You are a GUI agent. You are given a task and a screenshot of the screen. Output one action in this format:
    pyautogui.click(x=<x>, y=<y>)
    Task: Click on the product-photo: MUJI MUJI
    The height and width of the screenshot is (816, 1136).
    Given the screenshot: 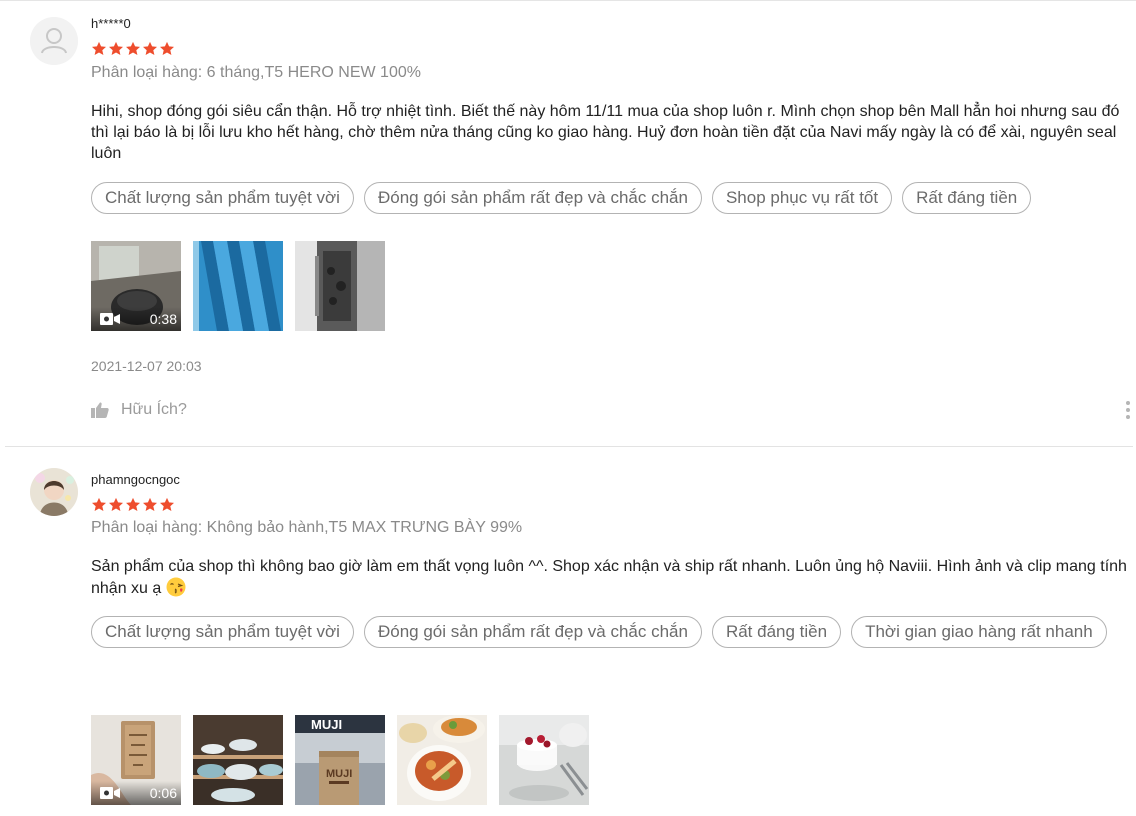 What is the action you would take?
    pyautogui.click(x=340, y=760)
    